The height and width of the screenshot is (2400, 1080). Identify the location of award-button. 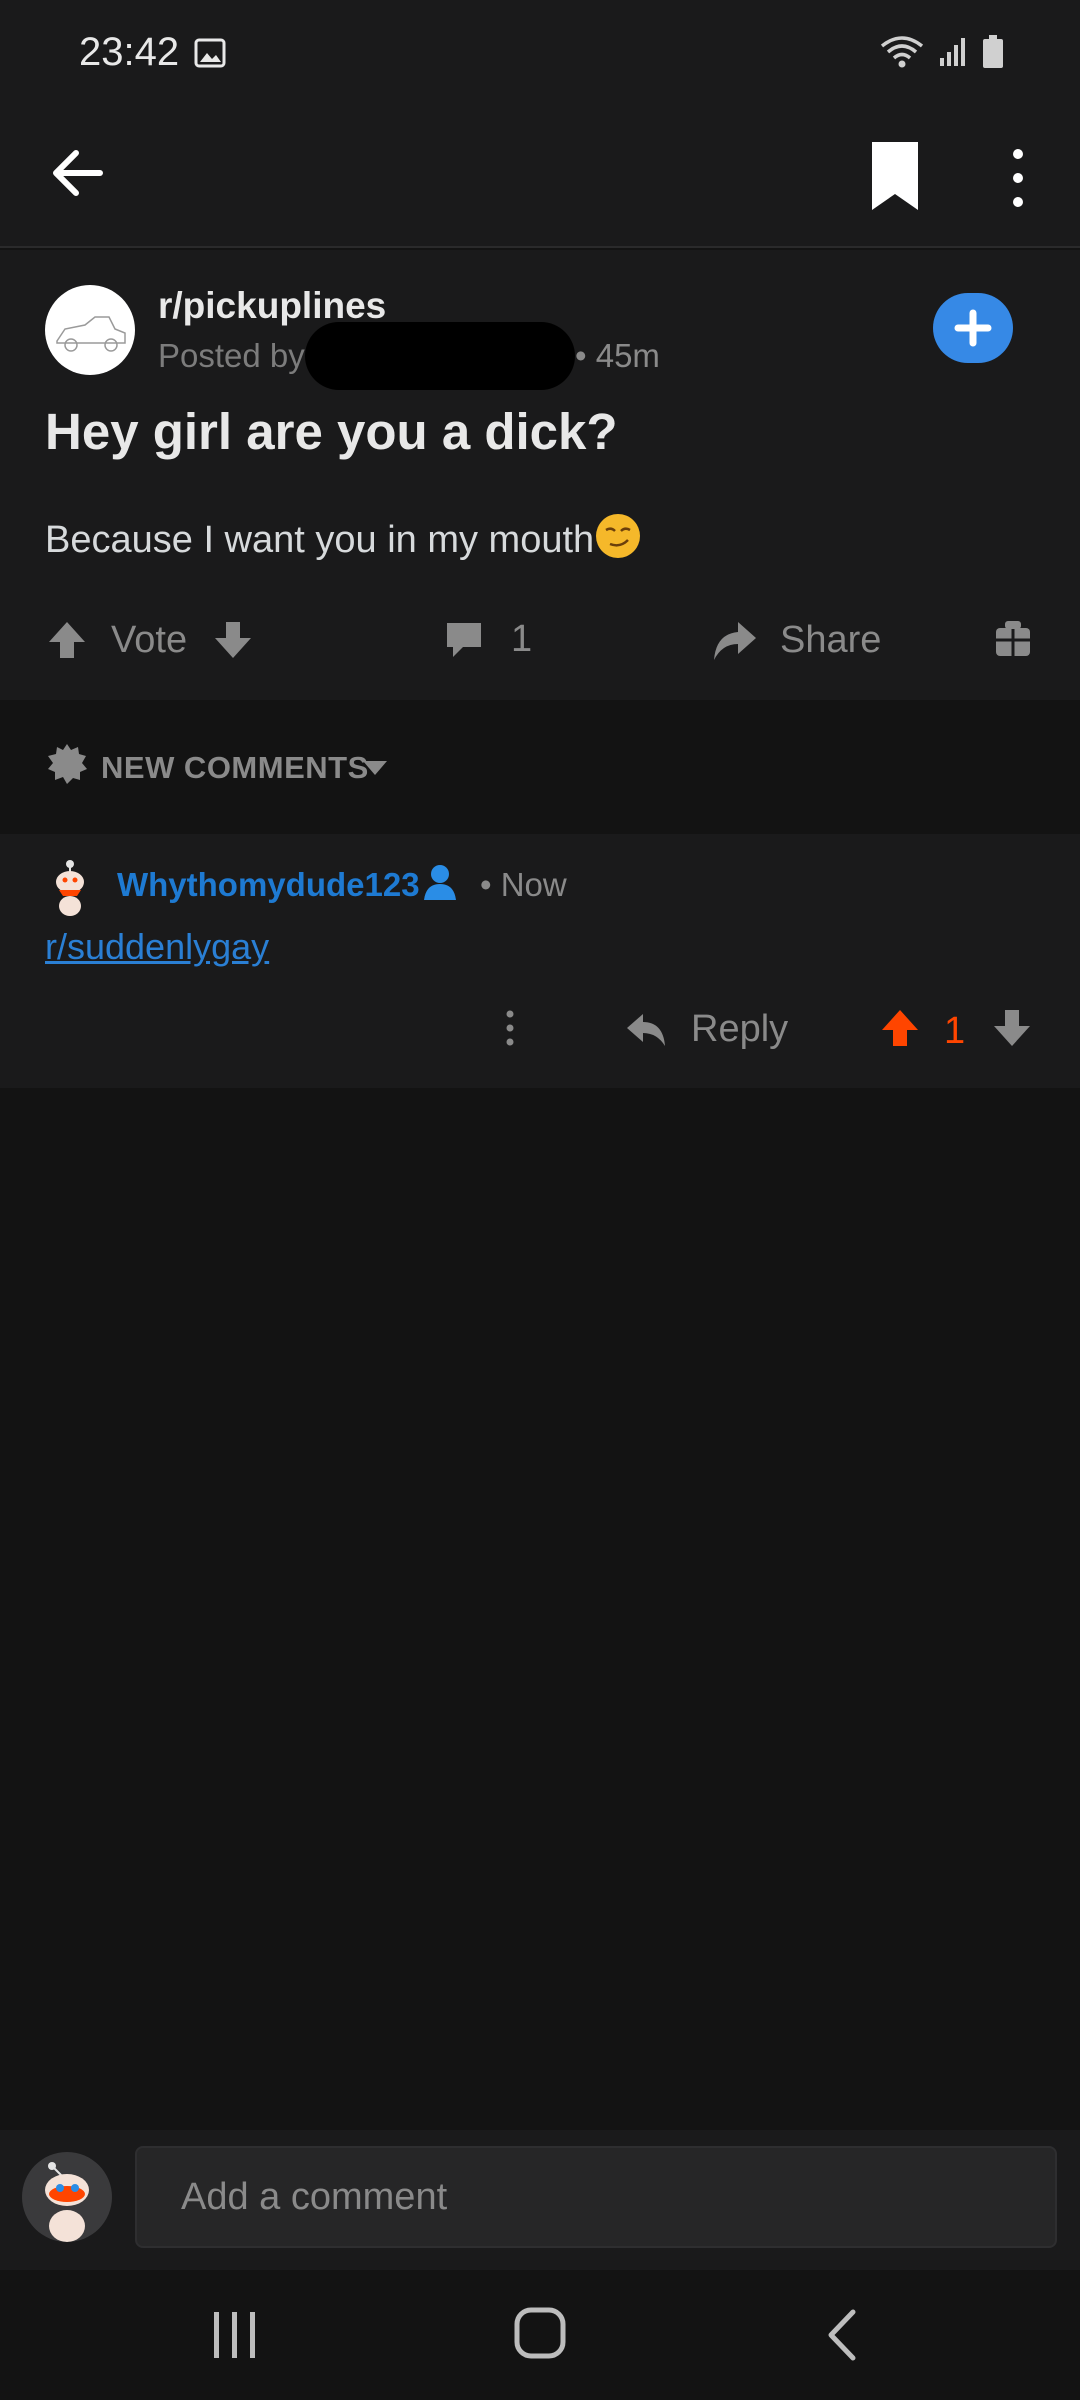
(1013, 638).